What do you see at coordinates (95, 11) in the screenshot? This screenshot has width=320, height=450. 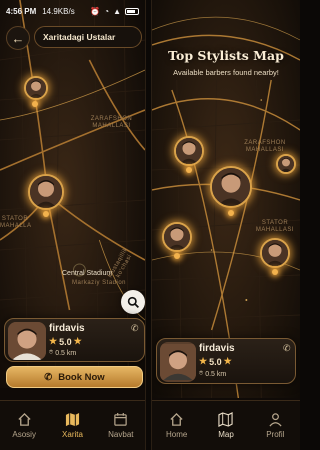 I see `alarm-icon: ⏰` at bounding box center [95, 11].